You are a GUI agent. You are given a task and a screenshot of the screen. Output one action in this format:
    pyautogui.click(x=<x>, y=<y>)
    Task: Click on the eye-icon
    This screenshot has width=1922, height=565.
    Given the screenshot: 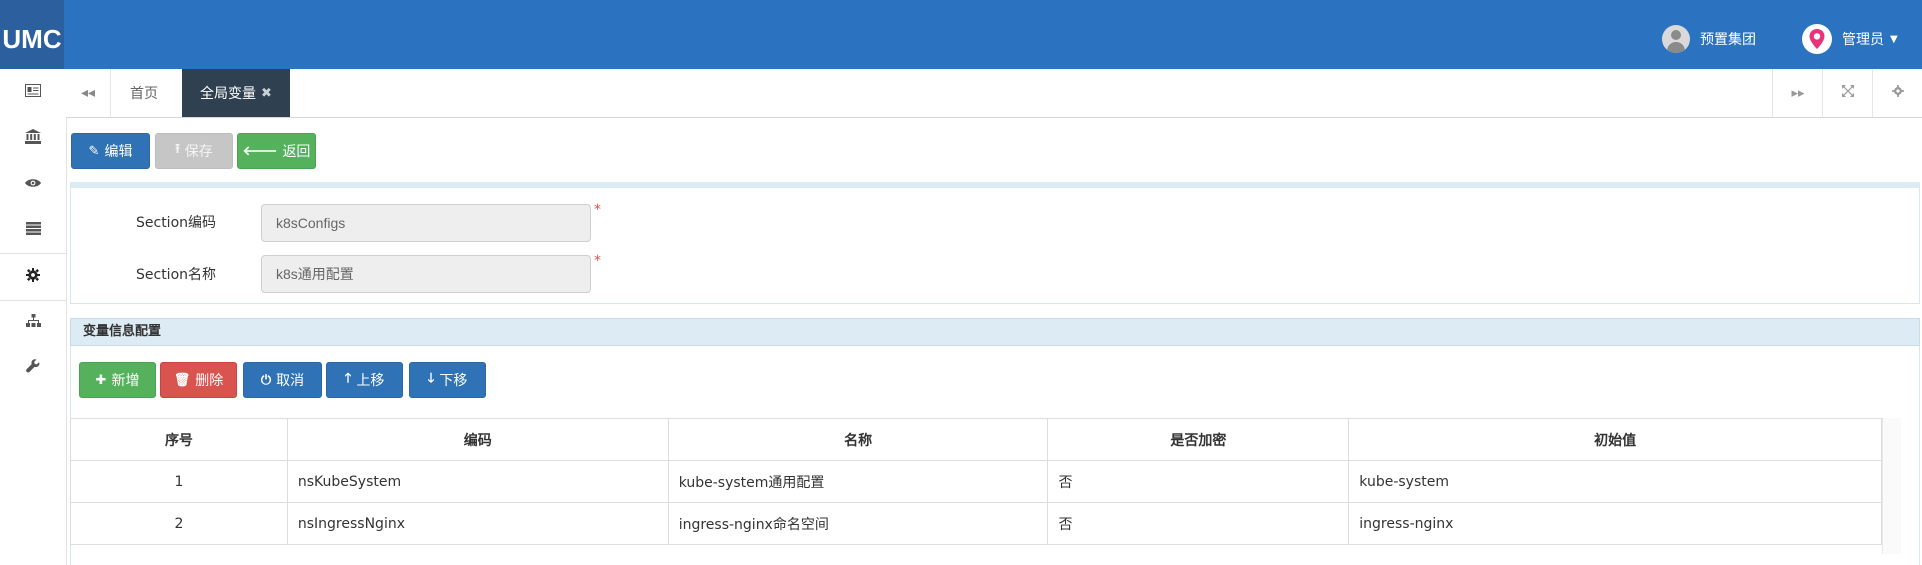 What is the action you would take?
    pyautogui.click(x=33, y=184)
    